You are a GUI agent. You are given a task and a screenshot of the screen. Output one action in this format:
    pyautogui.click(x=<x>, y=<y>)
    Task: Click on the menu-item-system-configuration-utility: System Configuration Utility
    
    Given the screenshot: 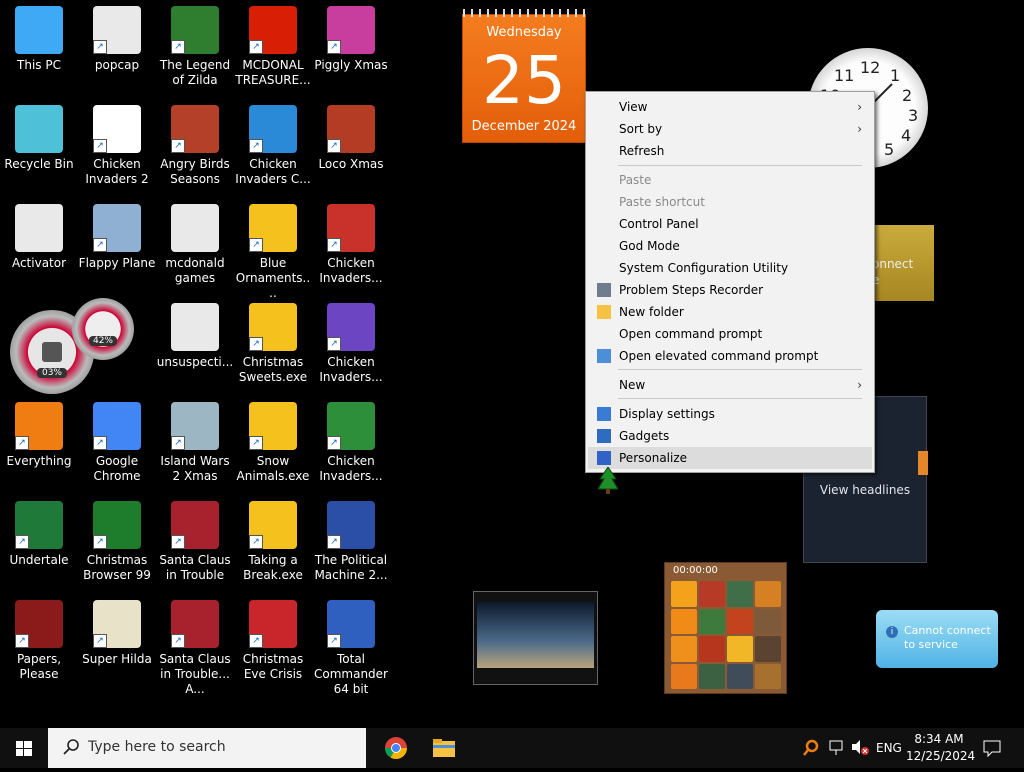 What is the action you would take?
    pyautogui.click(x=730, y=268)
    